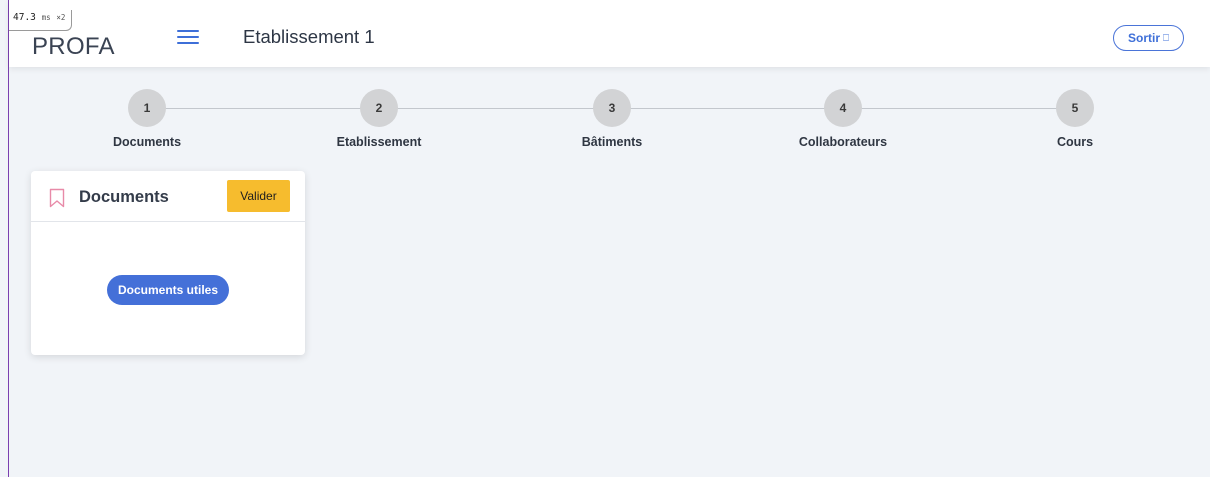 This screenshot has height=477, width=1210. I want to click on perf-overlay: 47.3 ms ×2, so click(41, 20).